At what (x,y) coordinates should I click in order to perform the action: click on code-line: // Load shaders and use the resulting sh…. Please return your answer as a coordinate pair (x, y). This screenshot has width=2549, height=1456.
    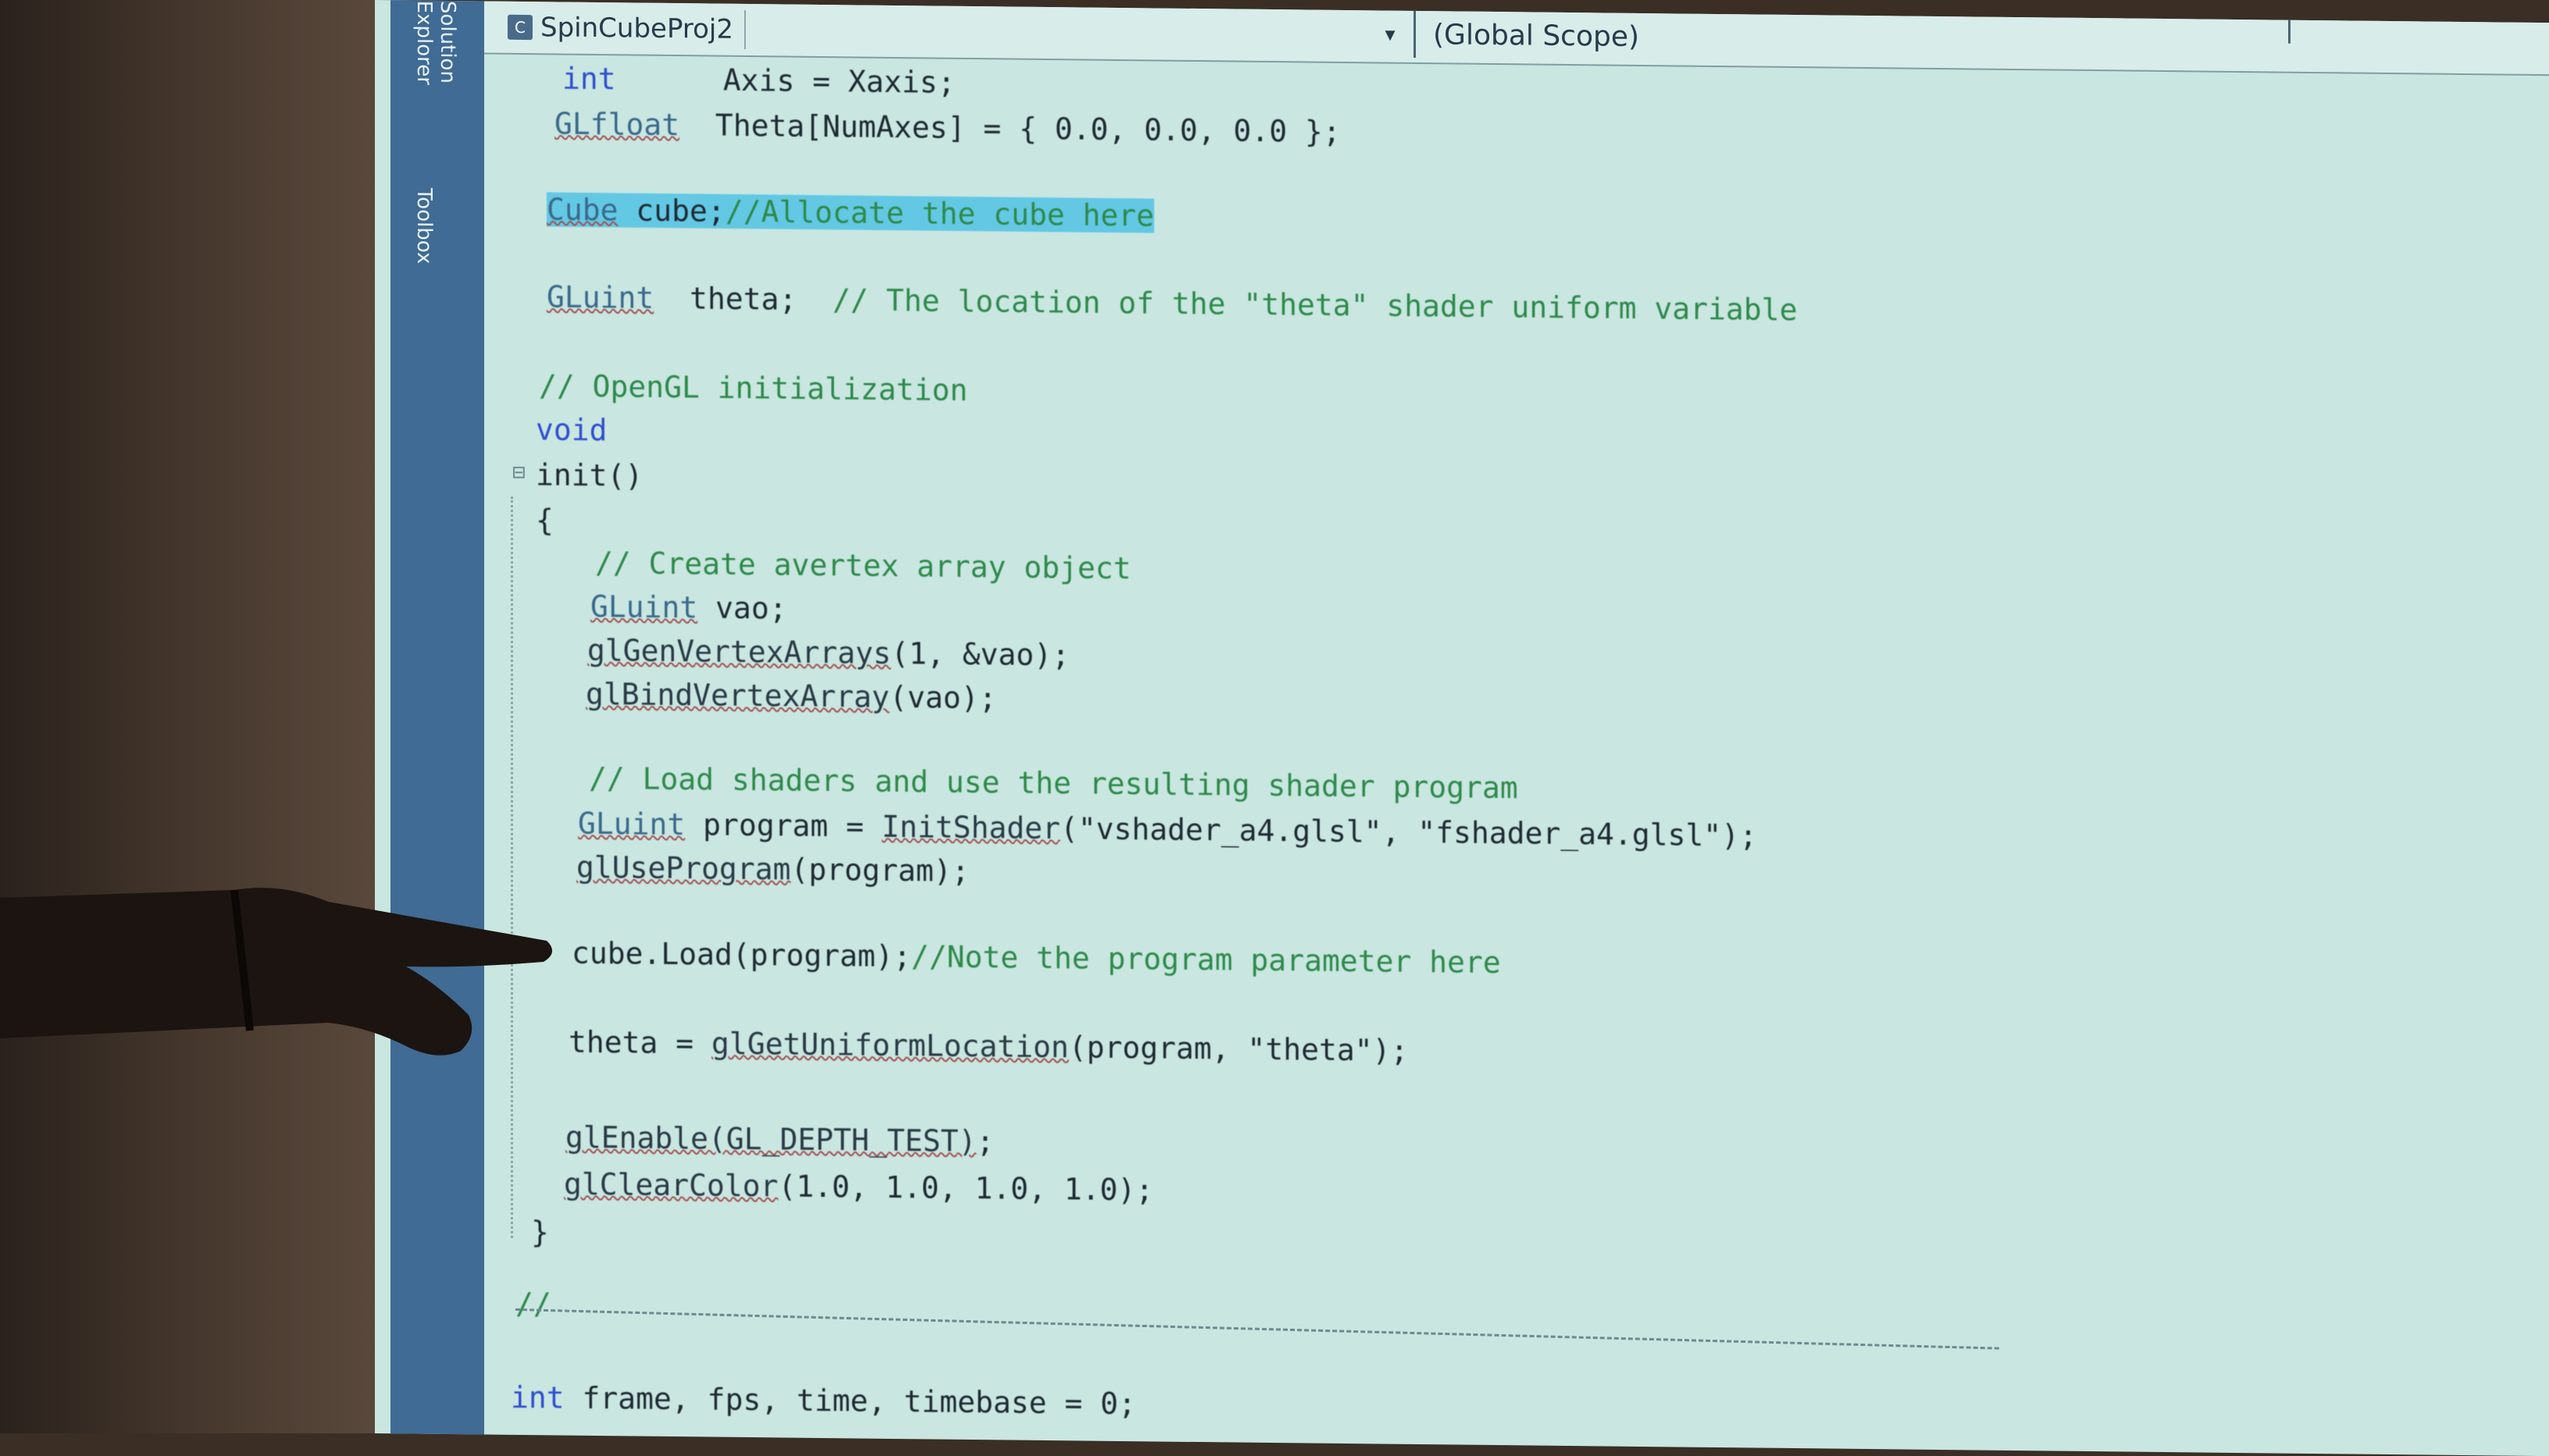
    Looking at the image, I should click on (1053, 783).